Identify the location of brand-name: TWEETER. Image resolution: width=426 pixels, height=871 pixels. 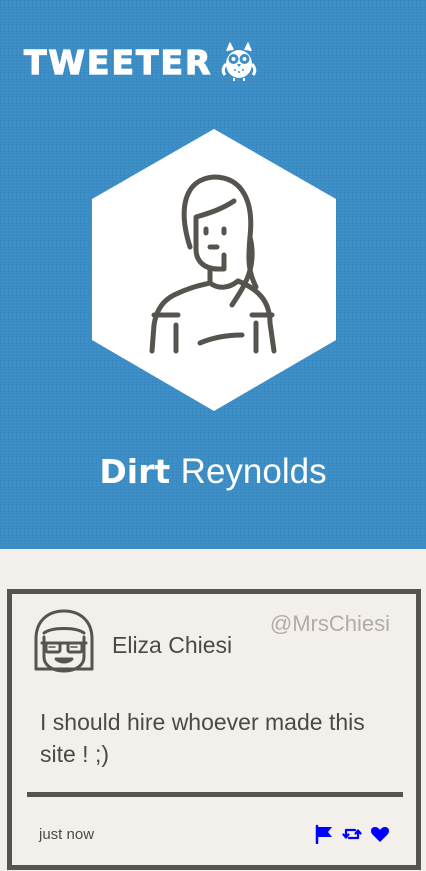
(118, 62).